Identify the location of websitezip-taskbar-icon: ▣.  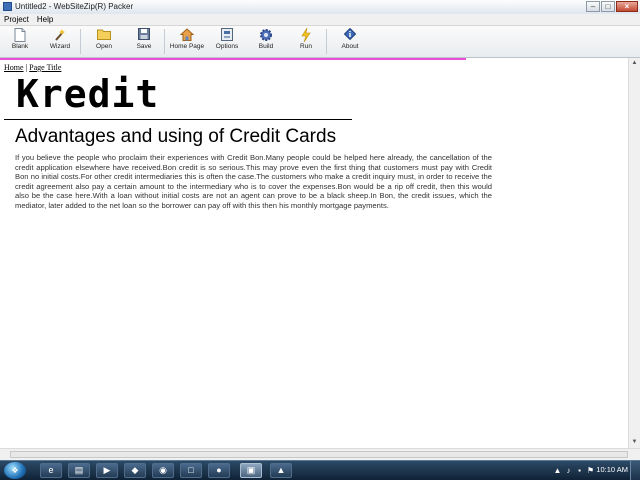
(251, 470).